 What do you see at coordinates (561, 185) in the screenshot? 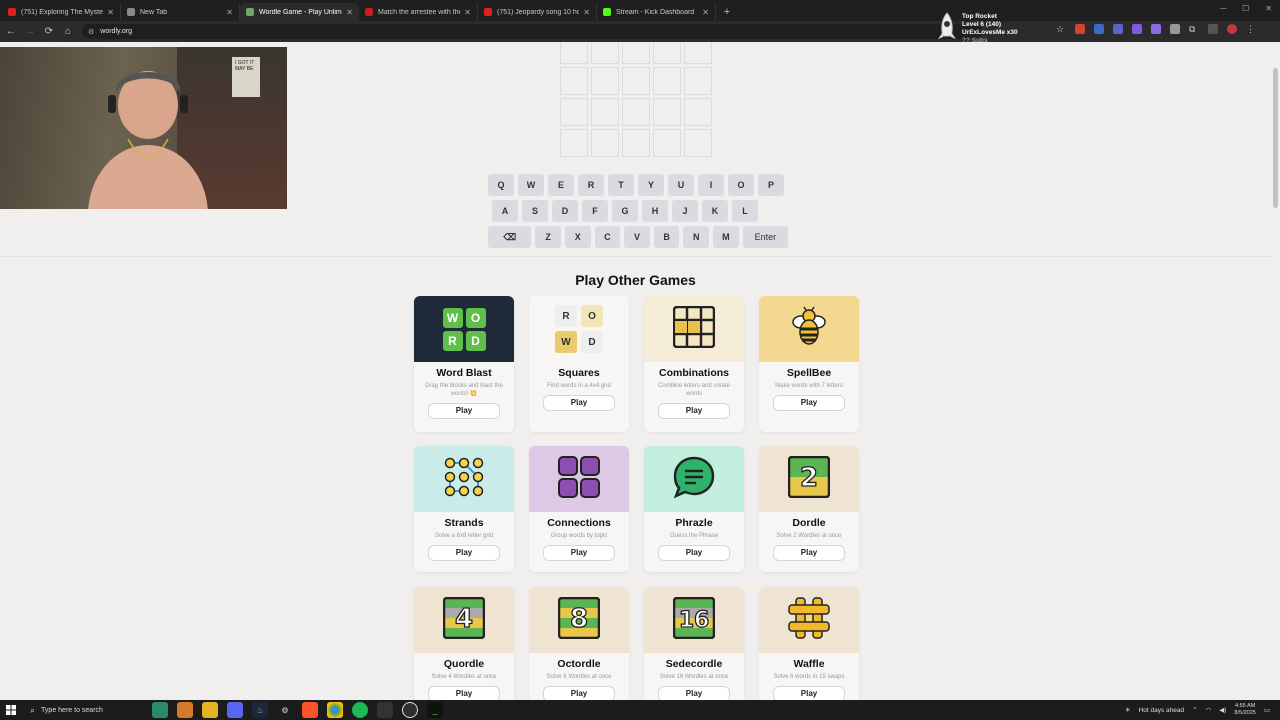
I see `key-e: E` at bounding box center [561, 185].